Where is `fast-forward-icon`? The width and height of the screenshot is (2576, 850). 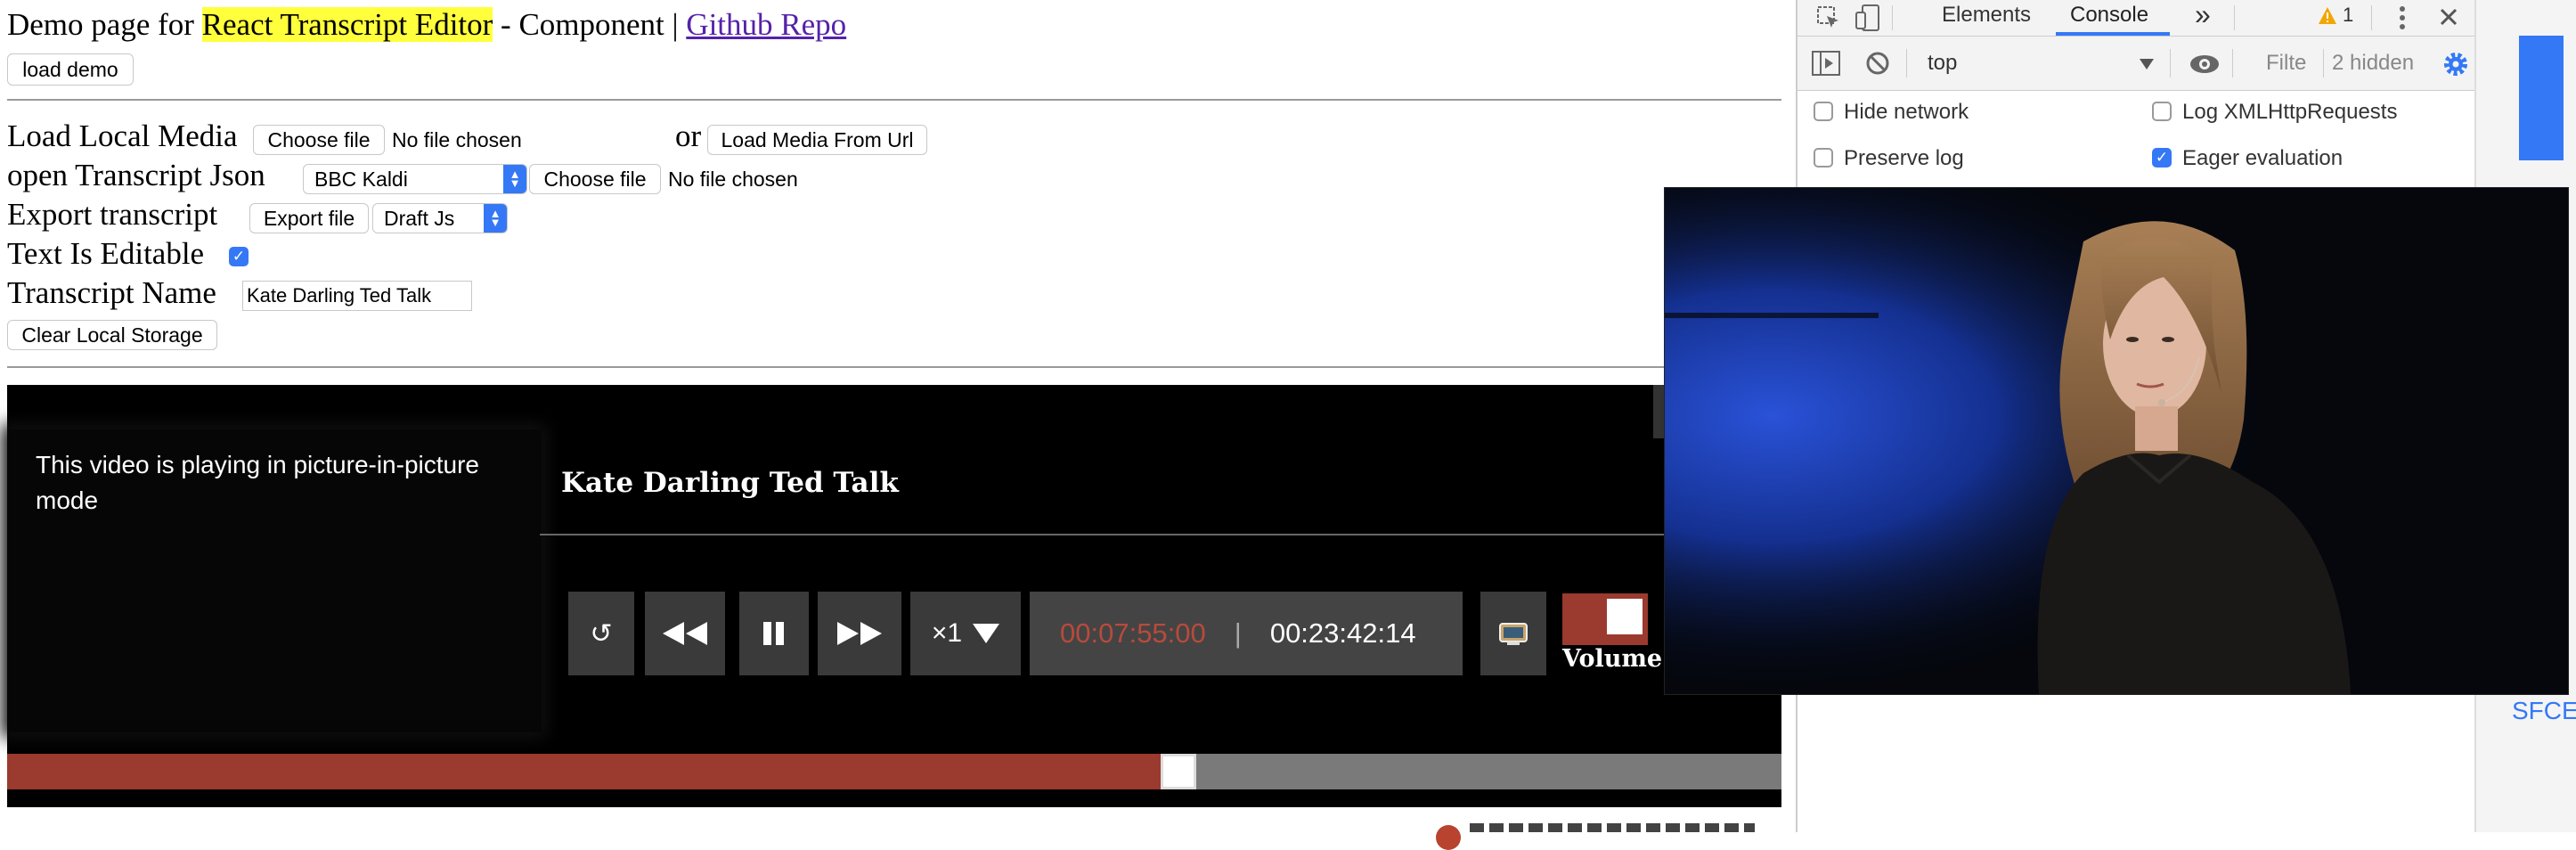 fast-forward-icon is located at coordinates (859, 633).